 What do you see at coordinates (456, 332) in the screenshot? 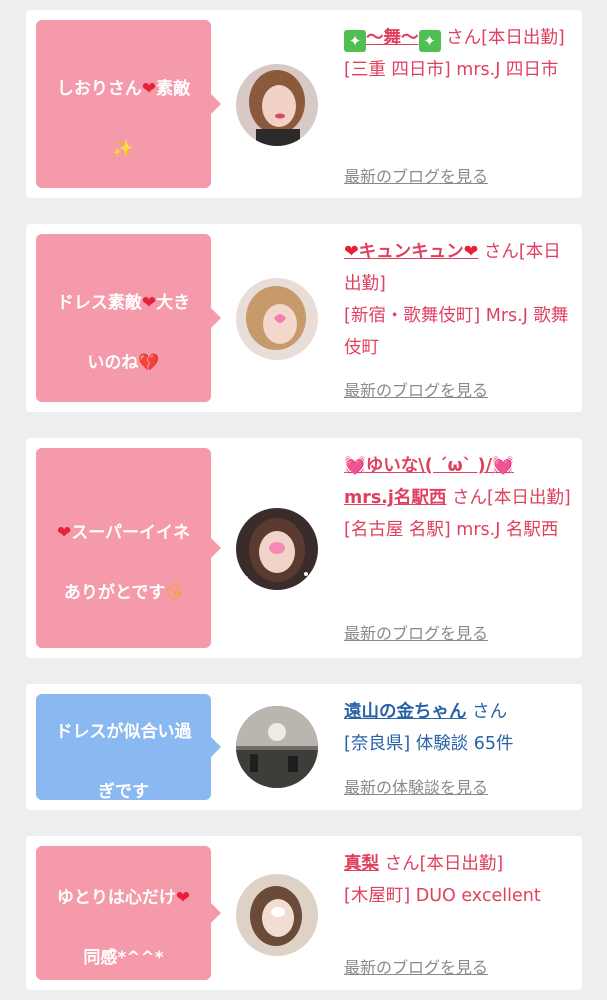
I see `shop-info: [新宿・歌舞伎町] Mrs.J 歌舞伎町` at bounding box center [456, 332].